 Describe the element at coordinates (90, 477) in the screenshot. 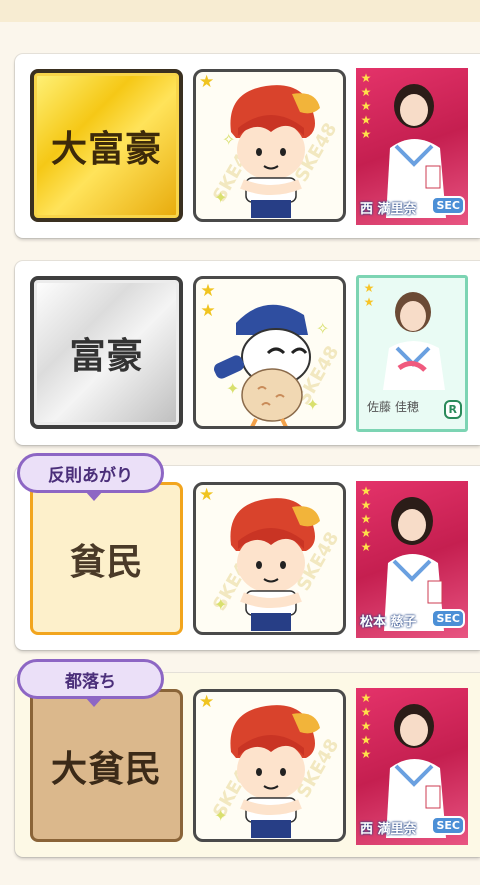

I see `status-badge: 反則あがり` at that location.